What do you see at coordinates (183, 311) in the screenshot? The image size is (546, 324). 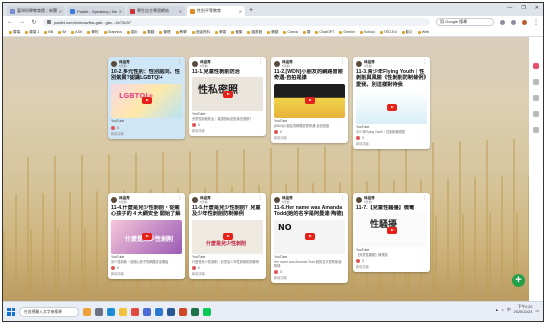 I see `powerpoint-icon` at bounding box center [183, 311].